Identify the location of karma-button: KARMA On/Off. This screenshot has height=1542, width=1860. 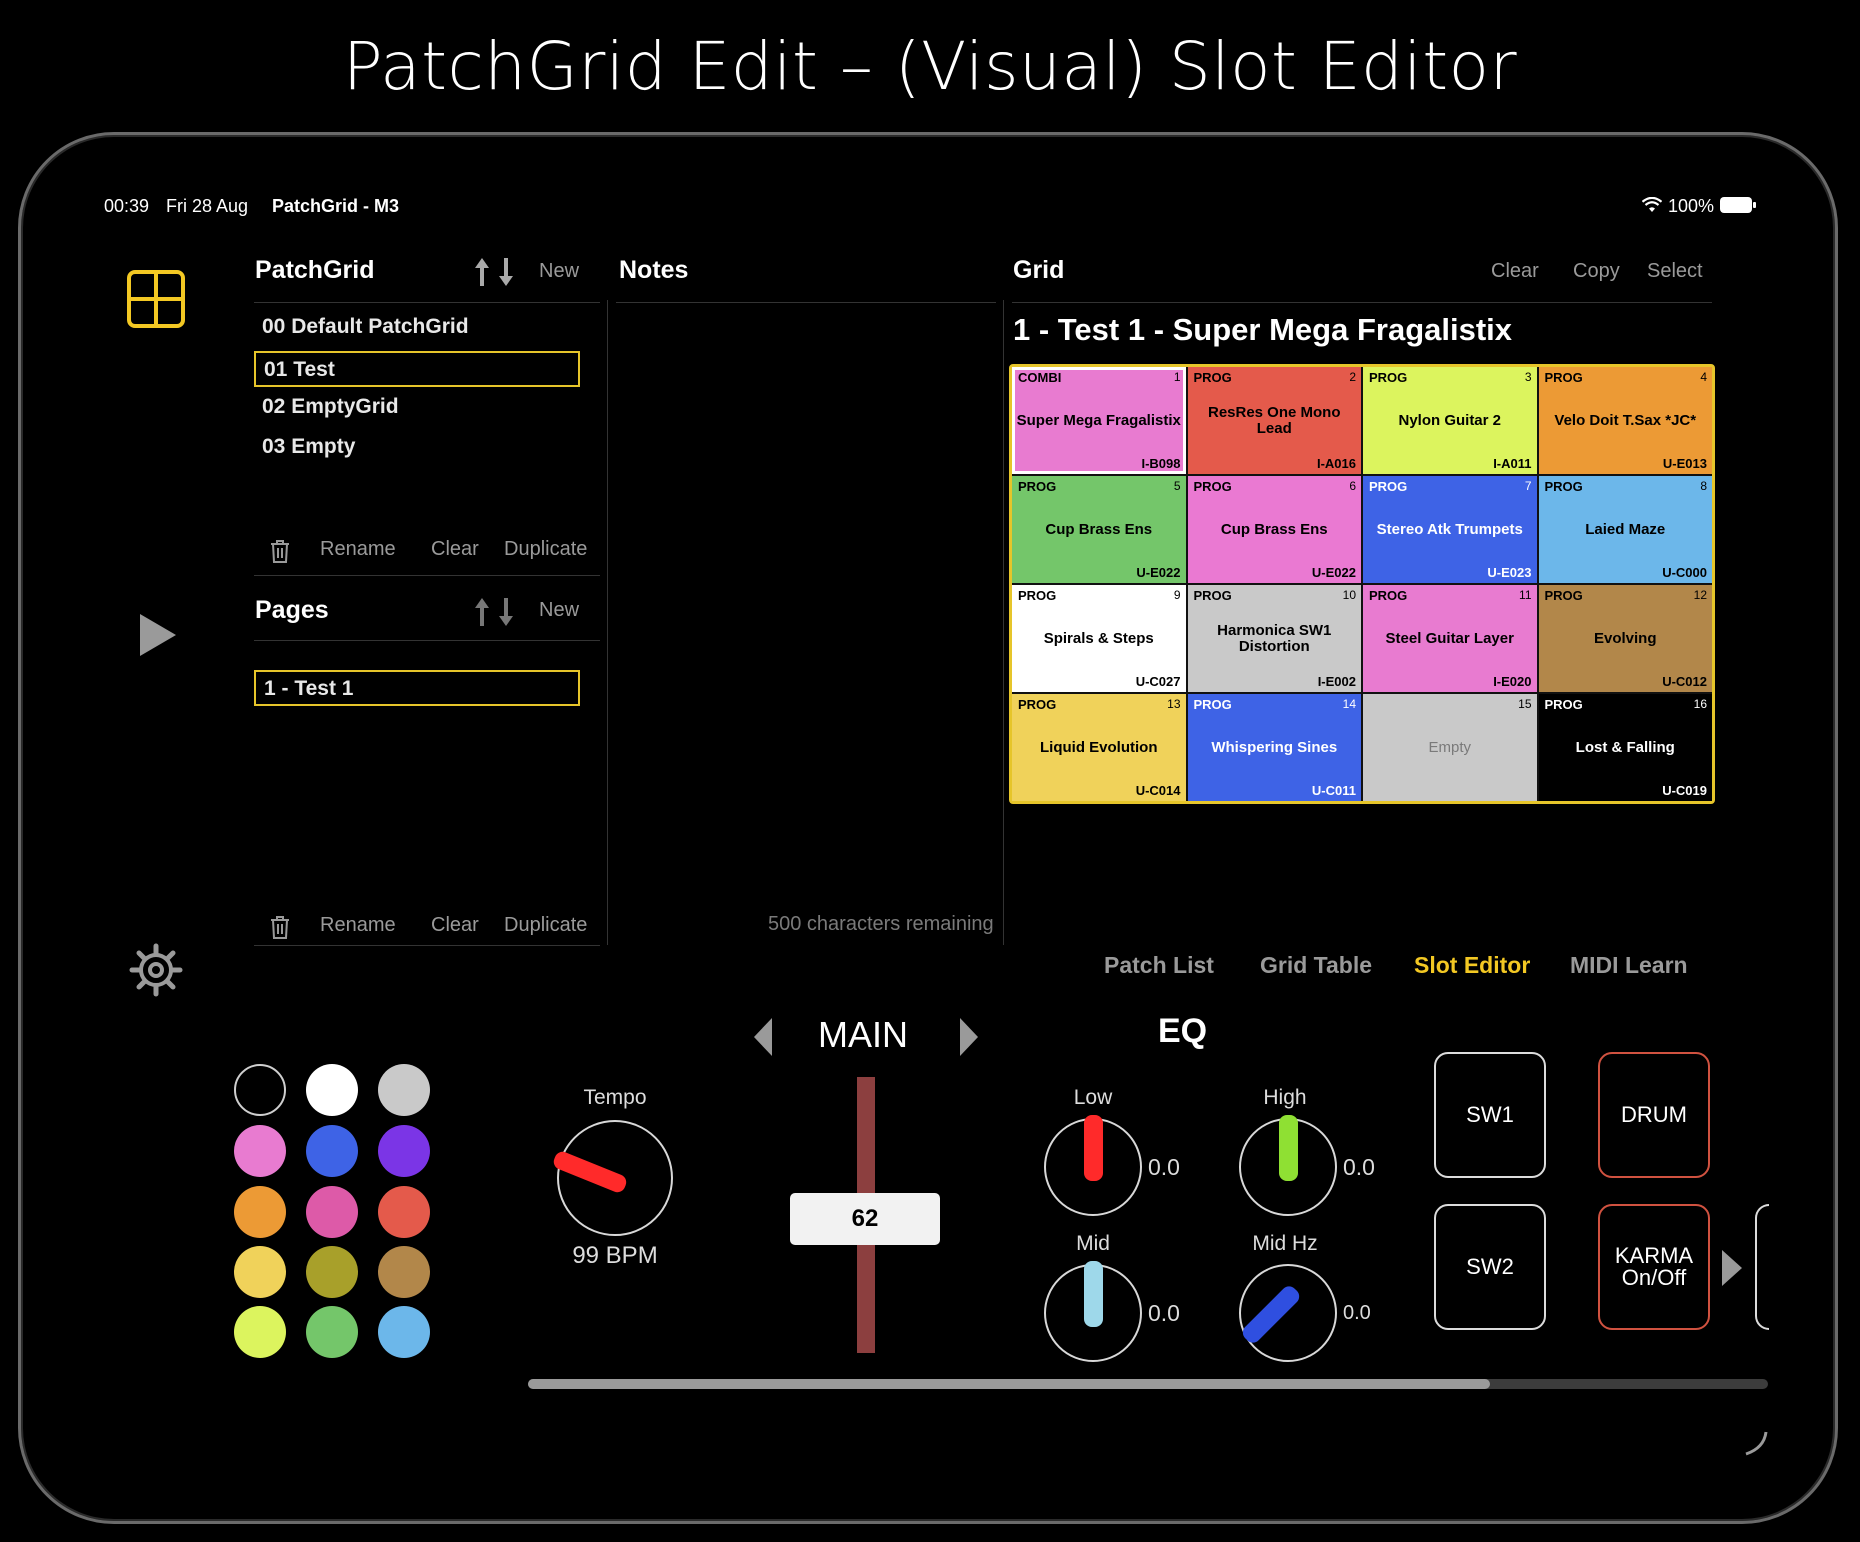
(1654, 1267).